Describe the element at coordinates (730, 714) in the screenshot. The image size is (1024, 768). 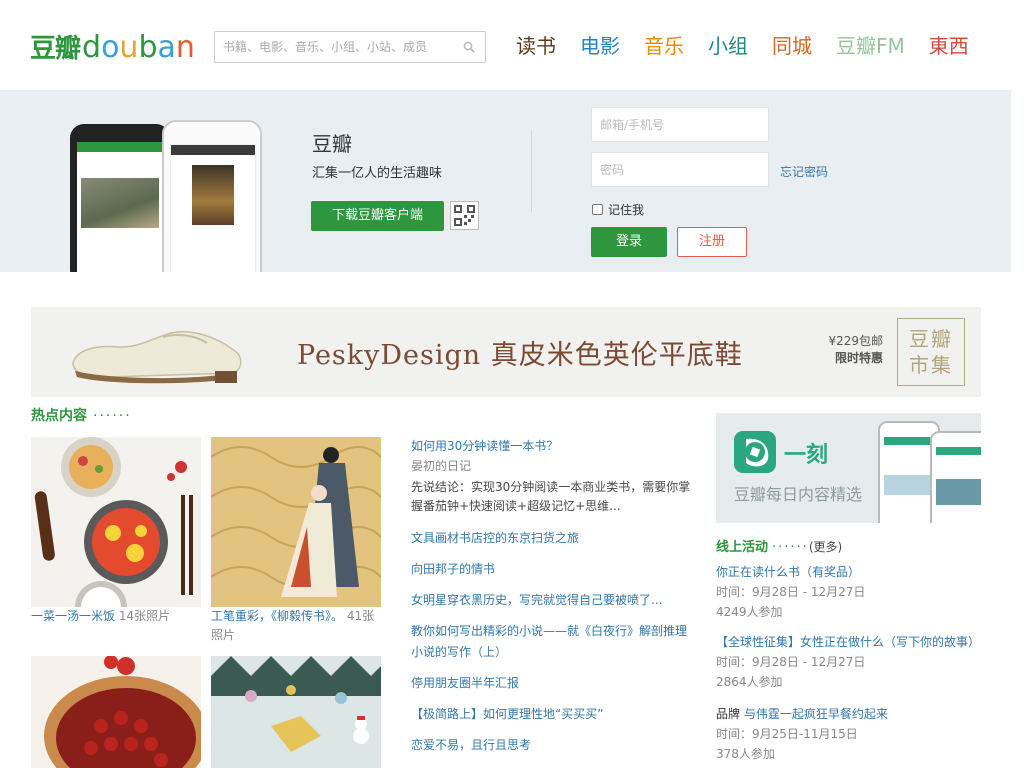
I see `activity-prefix: 品牌` at that location.